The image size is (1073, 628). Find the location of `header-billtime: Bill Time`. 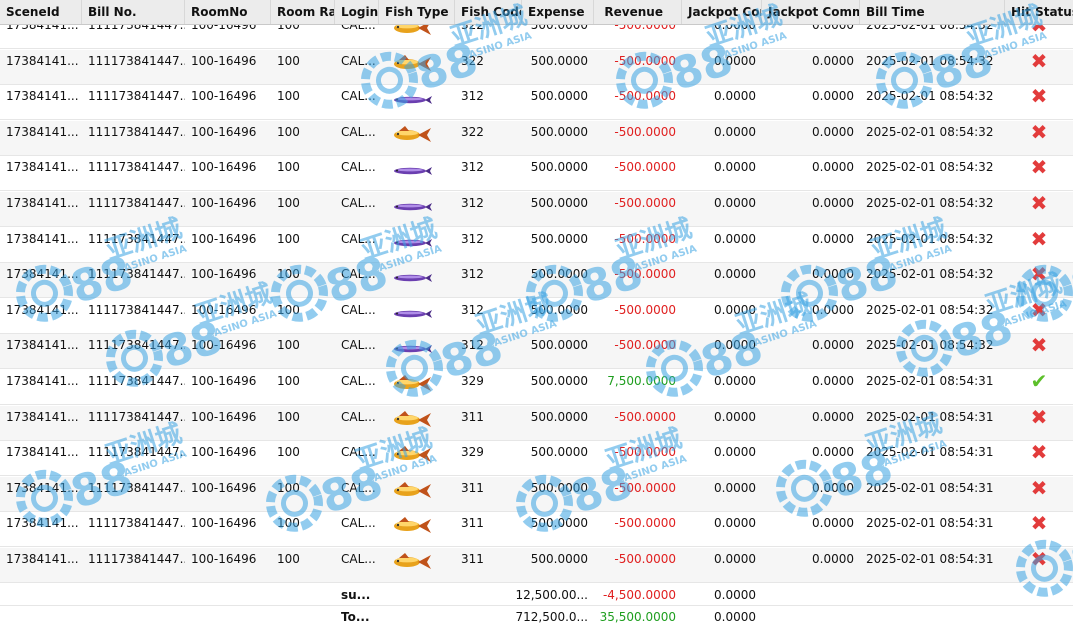

header-billtime: Bill Time is located at coordinates (932, 12).